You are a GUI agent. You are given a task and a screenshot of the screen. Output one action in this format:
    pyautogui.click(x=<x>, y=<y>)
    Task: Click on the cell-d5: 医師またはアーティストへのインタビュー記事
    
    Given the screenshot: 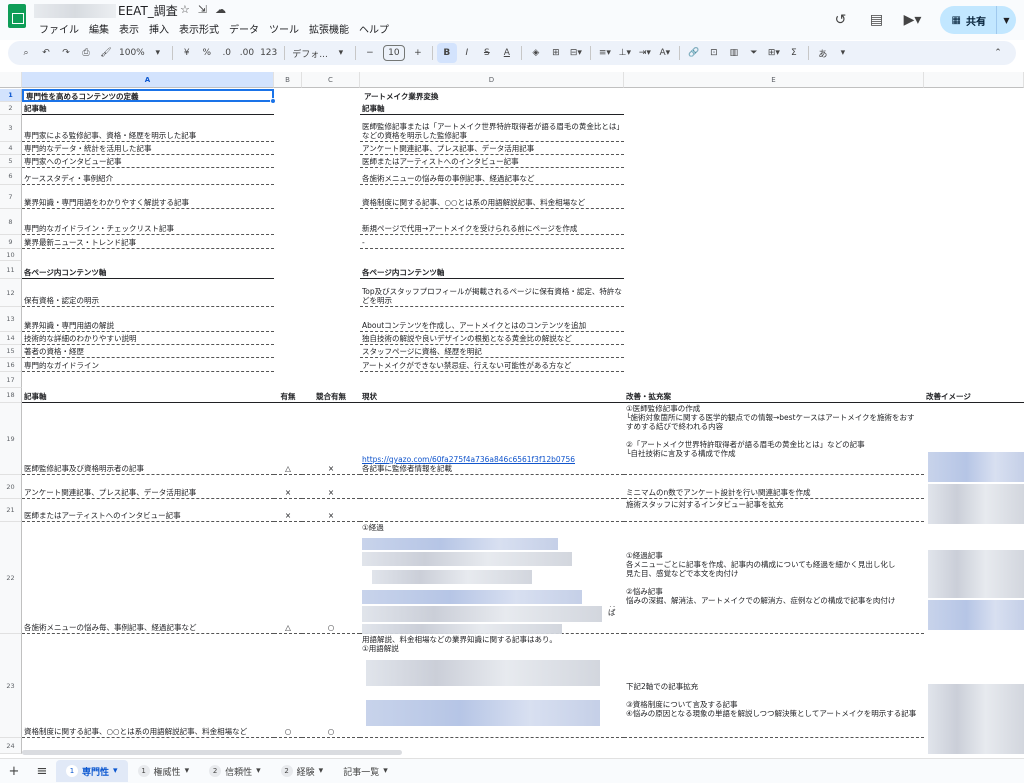 What is the action you would take?
    pyautogui.click(x=492, y=161)
    